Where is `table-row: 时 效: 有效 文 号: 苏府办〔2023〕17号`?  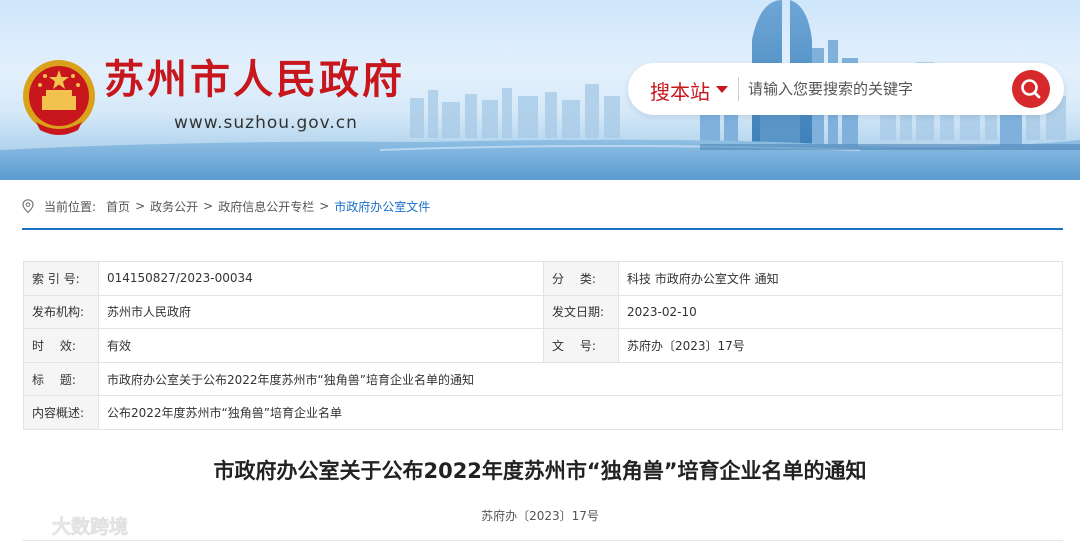 table-row: 时 效: 有效 文 号: 苏府办〔2023〕17号 is located at coordinates (543, 345).